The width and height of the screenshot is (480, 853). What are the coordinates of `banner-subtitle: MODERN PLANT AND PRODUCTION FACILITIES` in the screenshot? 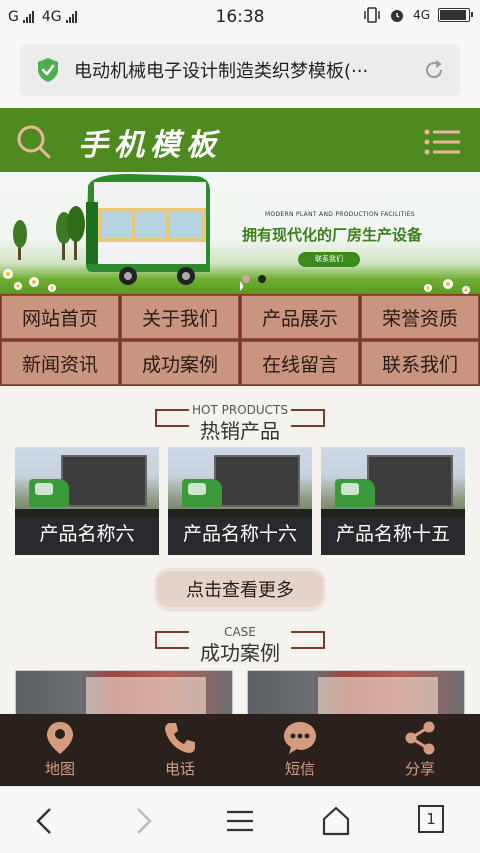 It's located at (340, 214).